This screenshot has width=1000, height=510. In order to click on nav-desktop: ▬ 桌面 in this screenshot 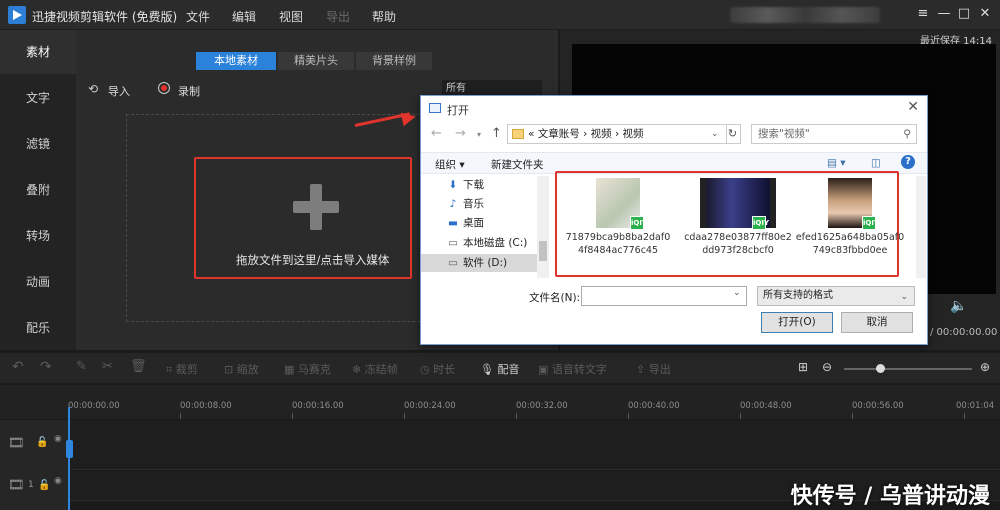, I will do `click(465, 223)`.